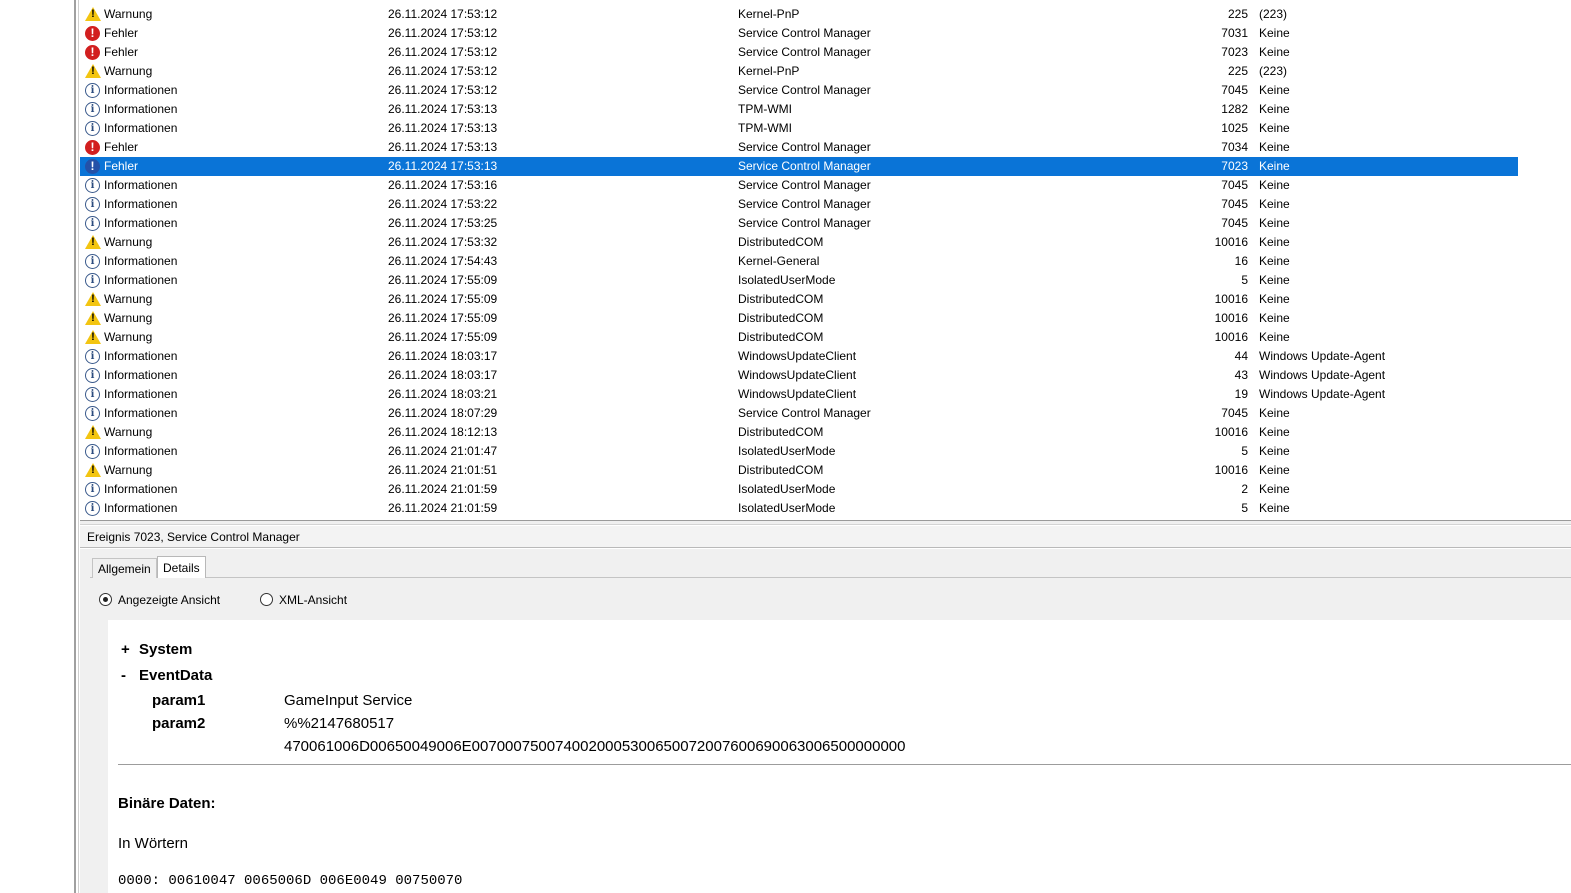  I want to click on pane-border, so click(78, 446).